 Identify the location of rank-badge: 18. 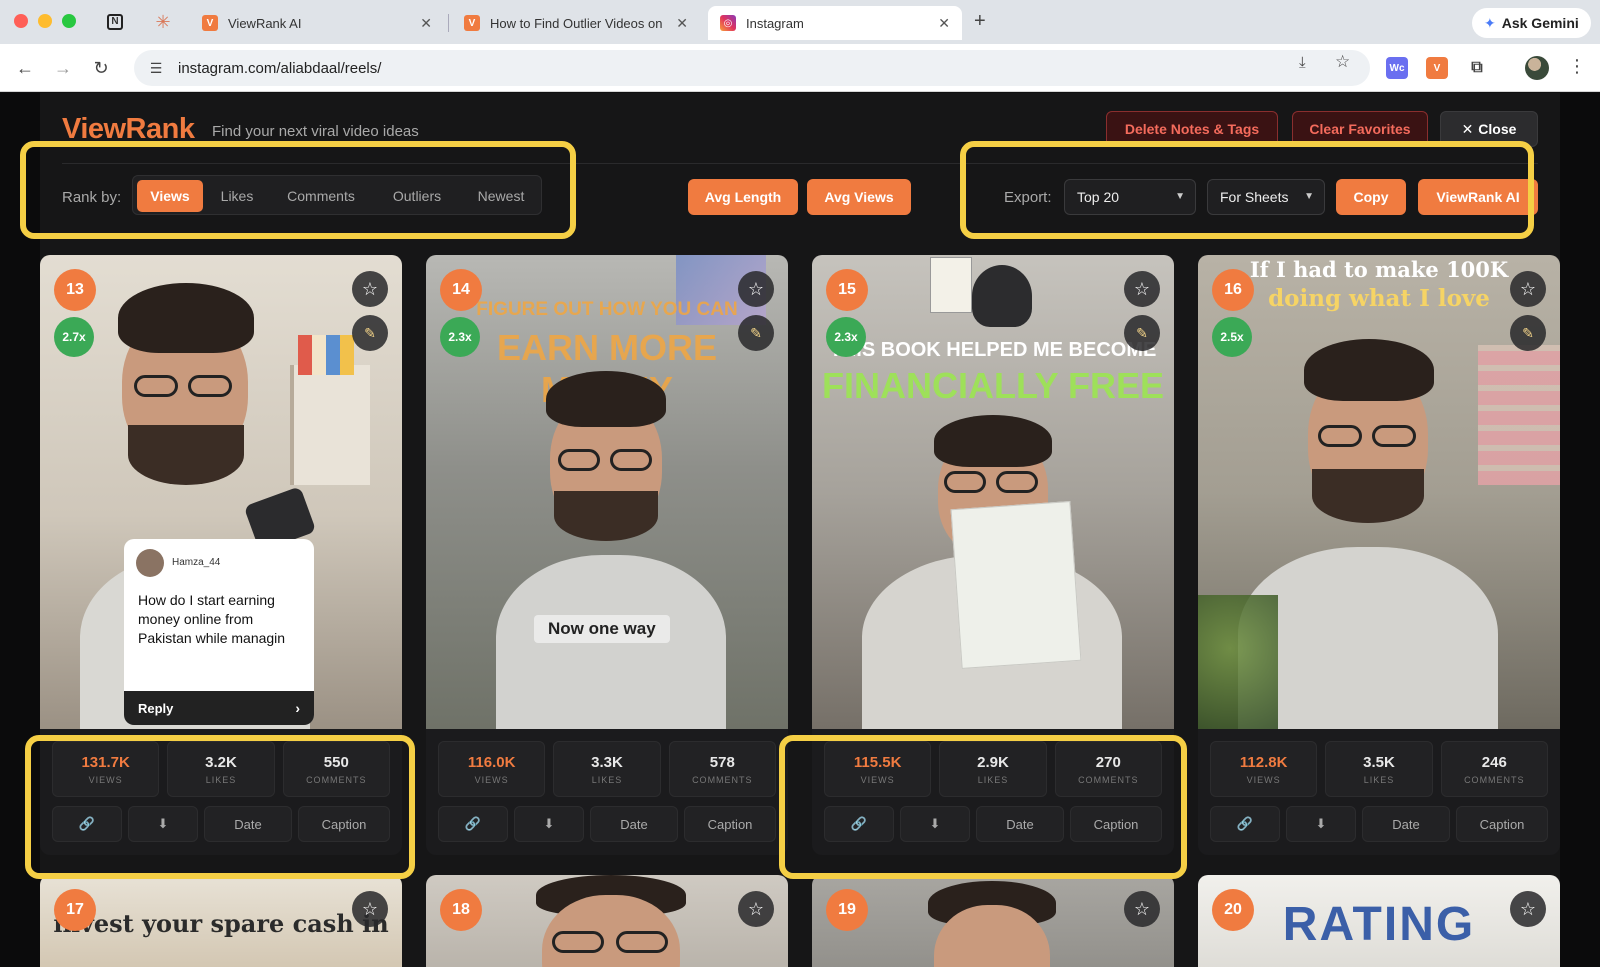
(461, 910).